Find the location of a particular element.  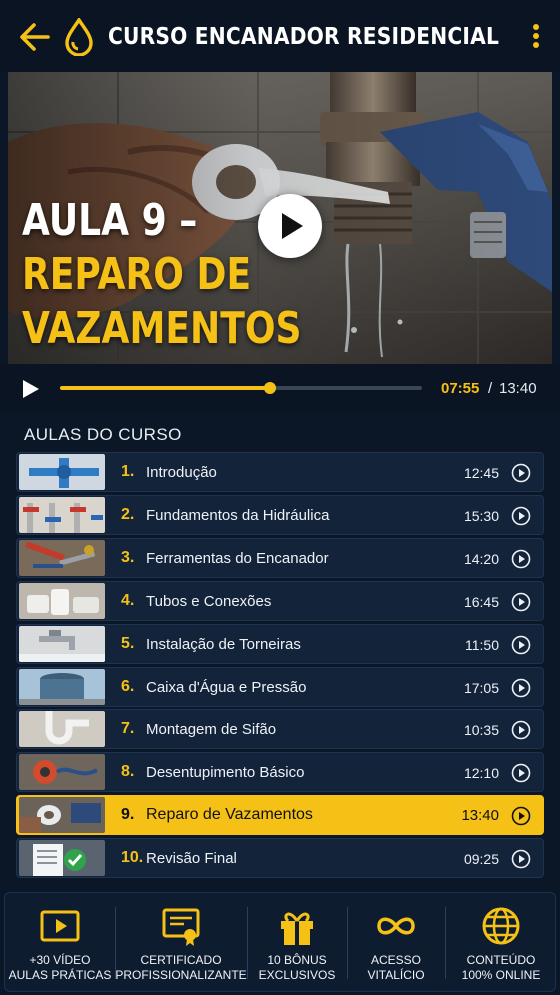

lesson-title: Montagem de Sifão is located at coordinates (211, 730).